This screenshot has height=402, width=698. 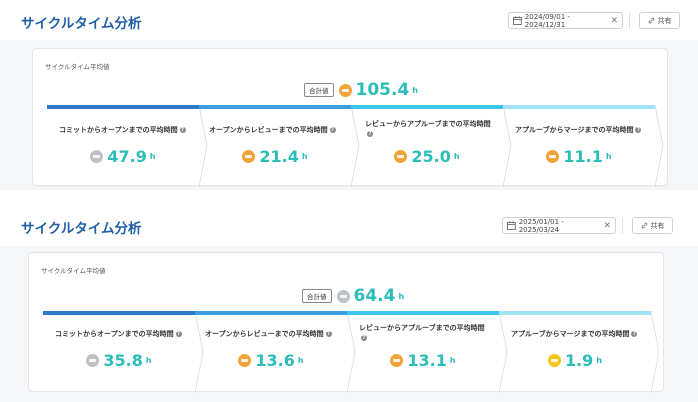 I want to click on total-summary: 合計値 105.4 h, so click(x=361, y=90).